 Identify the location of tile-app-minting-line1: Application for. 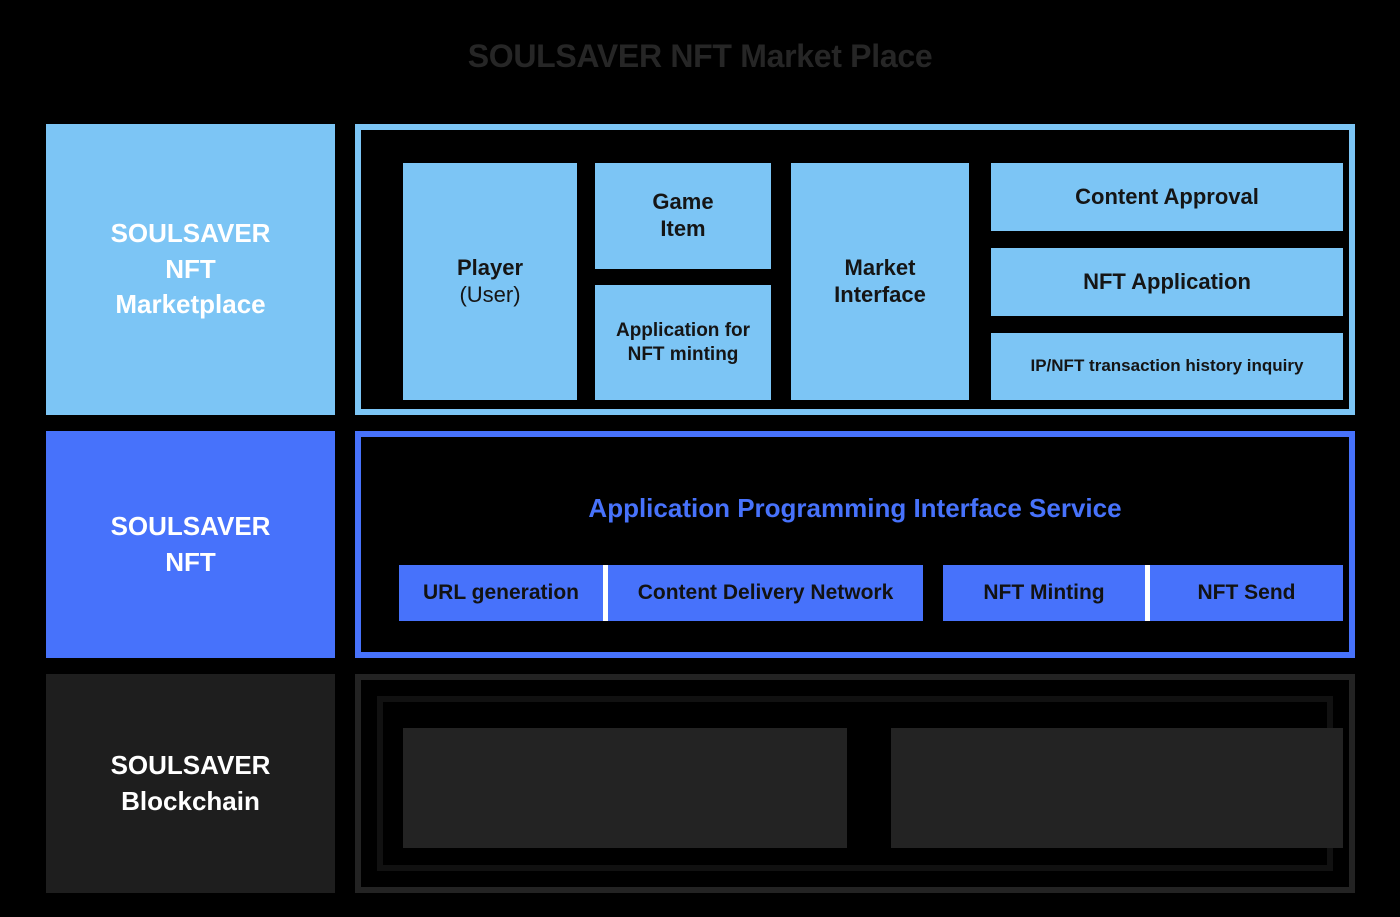
(683, 331).